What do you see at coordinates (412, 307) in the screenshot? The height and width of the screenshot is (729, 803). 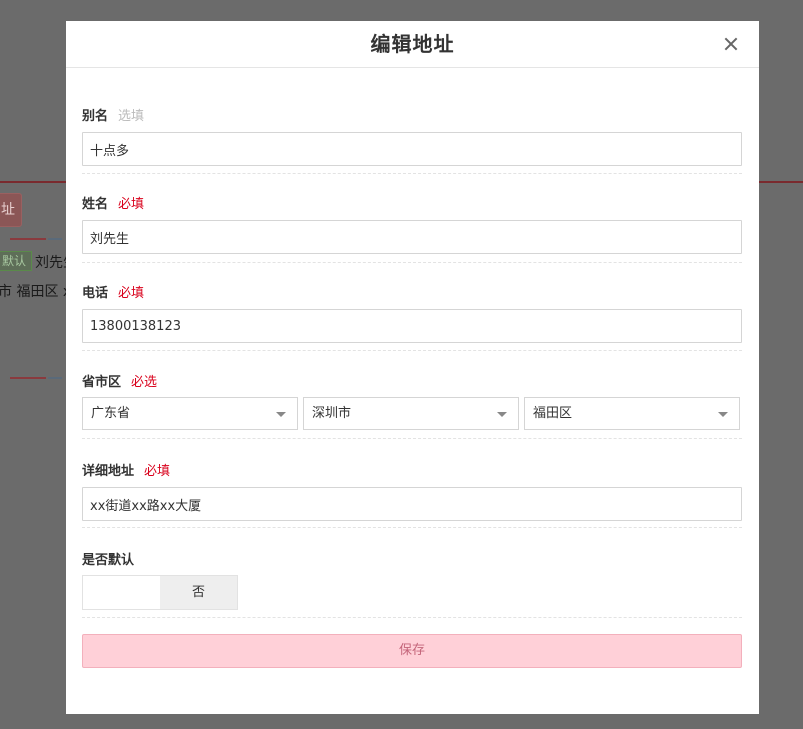 I see `phone-field-group: 电话 必填` at bounding box center [412, 307].